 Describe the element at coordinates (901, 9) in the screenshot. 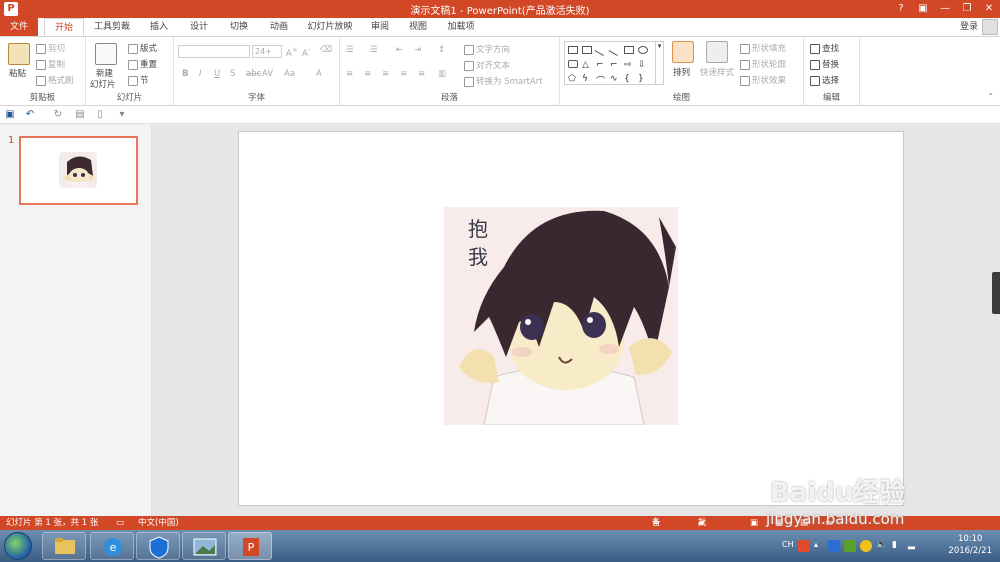

I see `help-button: ?` at that location.